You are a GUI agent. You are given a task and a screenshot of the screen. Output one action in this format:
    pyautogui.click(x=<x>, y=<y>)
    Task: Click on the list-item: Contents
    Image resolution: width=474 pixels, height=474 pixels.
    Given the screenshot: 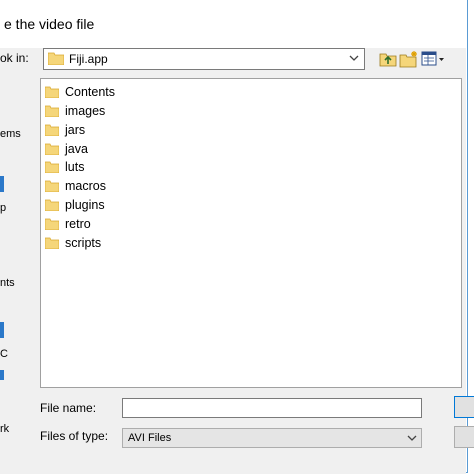 What is the action you would take?
    pyautogui.click(x=80, y=92)
    